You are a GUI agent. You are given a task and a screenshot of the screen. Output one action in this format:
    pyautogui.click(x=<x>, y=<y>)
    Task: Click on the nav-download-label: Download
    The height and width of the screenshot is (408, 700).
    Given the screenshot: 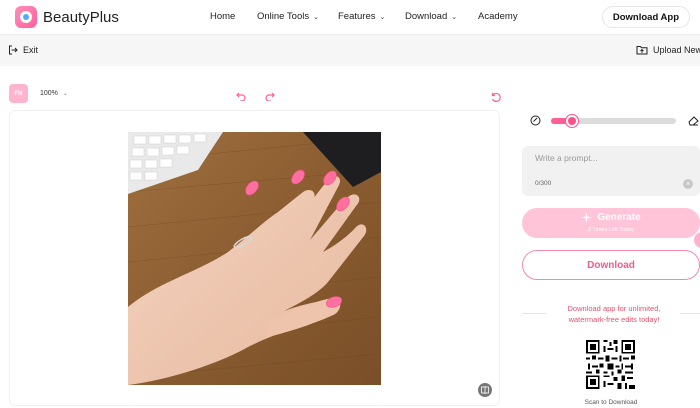 What is the action you would take?
    pyautogui.click(x=426, y=16)
    